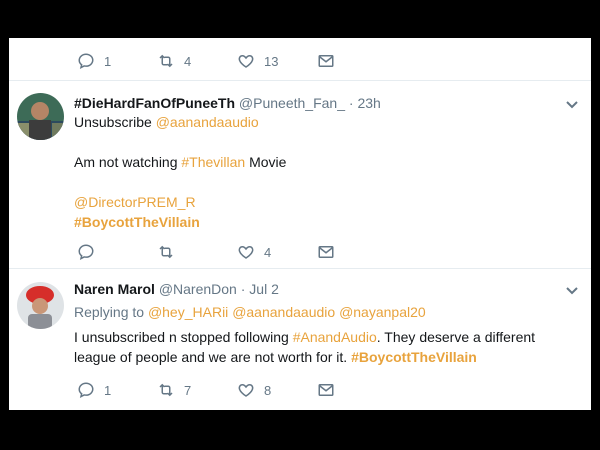 This screenshot has width=600, height=450. I want to click on like-count: 4, so click(268, 252).